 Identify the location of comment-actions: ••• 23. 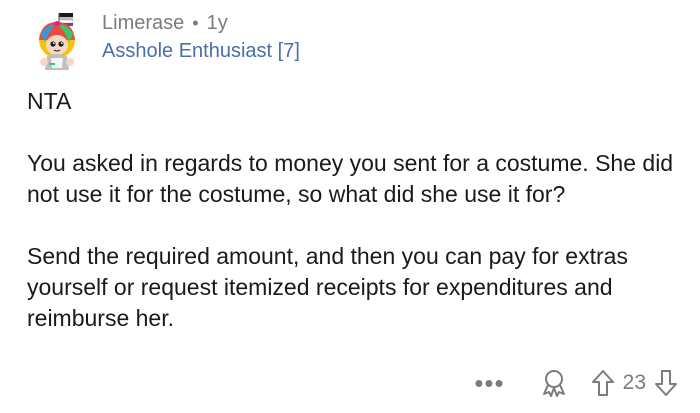
(576, 383).